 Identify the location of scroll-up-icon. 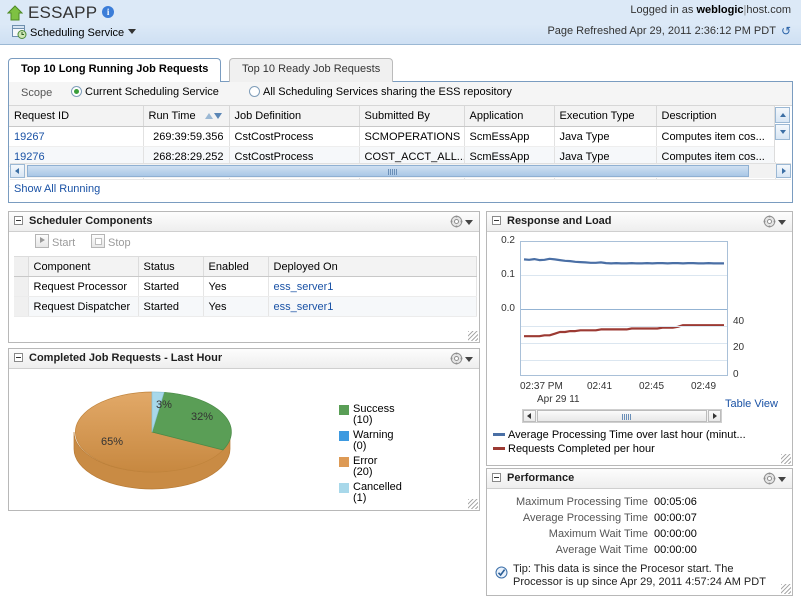
(782, 115).